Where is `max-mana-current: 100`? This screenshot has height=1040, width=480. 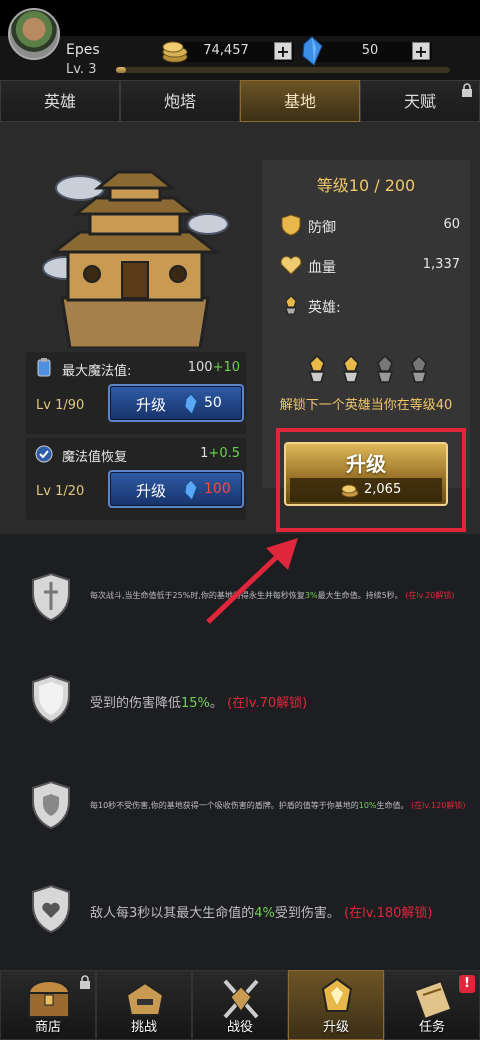 max-mana-current: 100 is located at coordinates (200, 367).